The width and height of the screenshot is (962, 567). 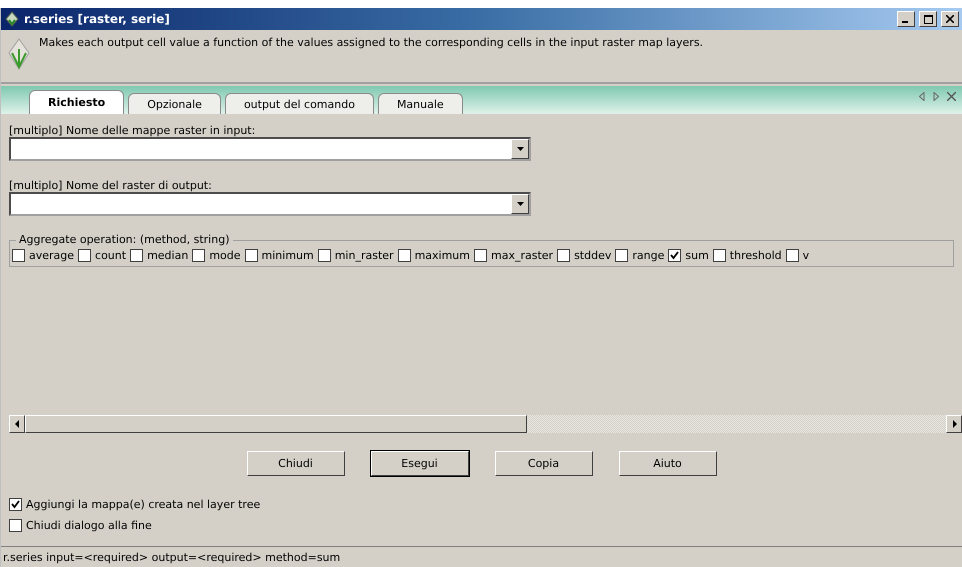 What do you see at coordinates (906, 19) in the screenshot?
I see `minimize-button` at bounding box center [906, 19].